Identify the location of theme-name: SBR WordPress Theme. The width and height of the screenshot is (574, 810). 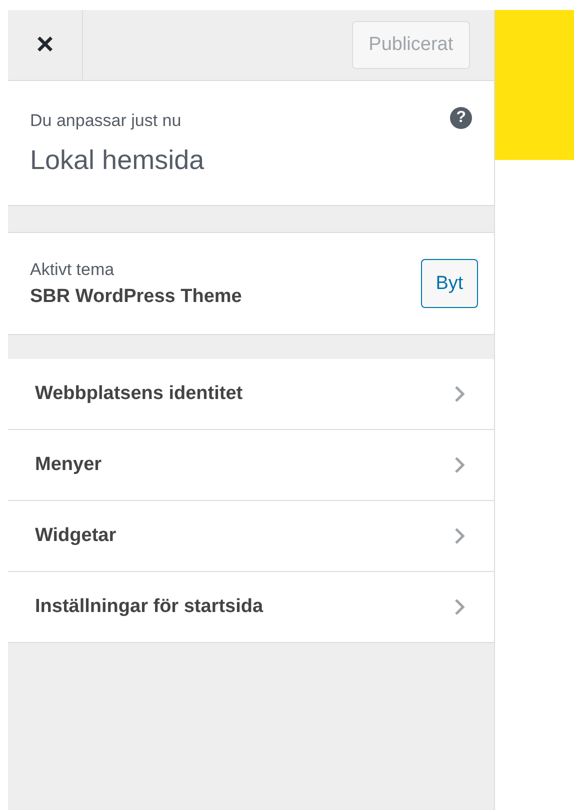
(136, 297).